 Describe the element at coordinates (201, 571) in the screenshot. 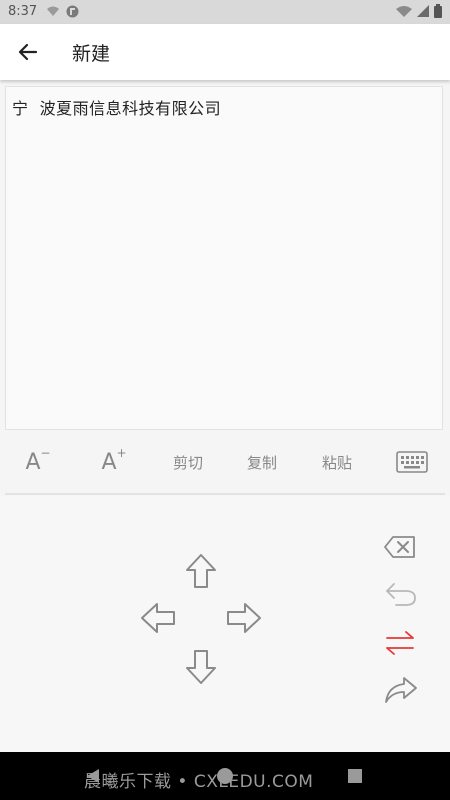

I see `arrow-up-icon` at that location.